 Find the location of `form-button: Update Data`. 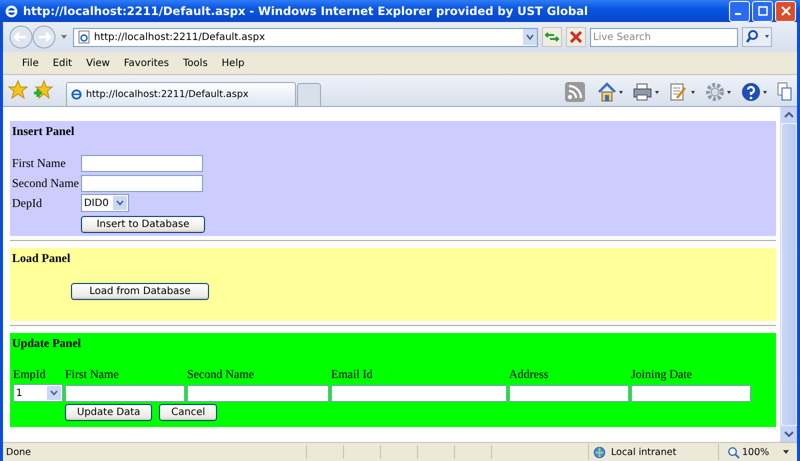

form-button: Update Data is located at coordinates (108, 412).